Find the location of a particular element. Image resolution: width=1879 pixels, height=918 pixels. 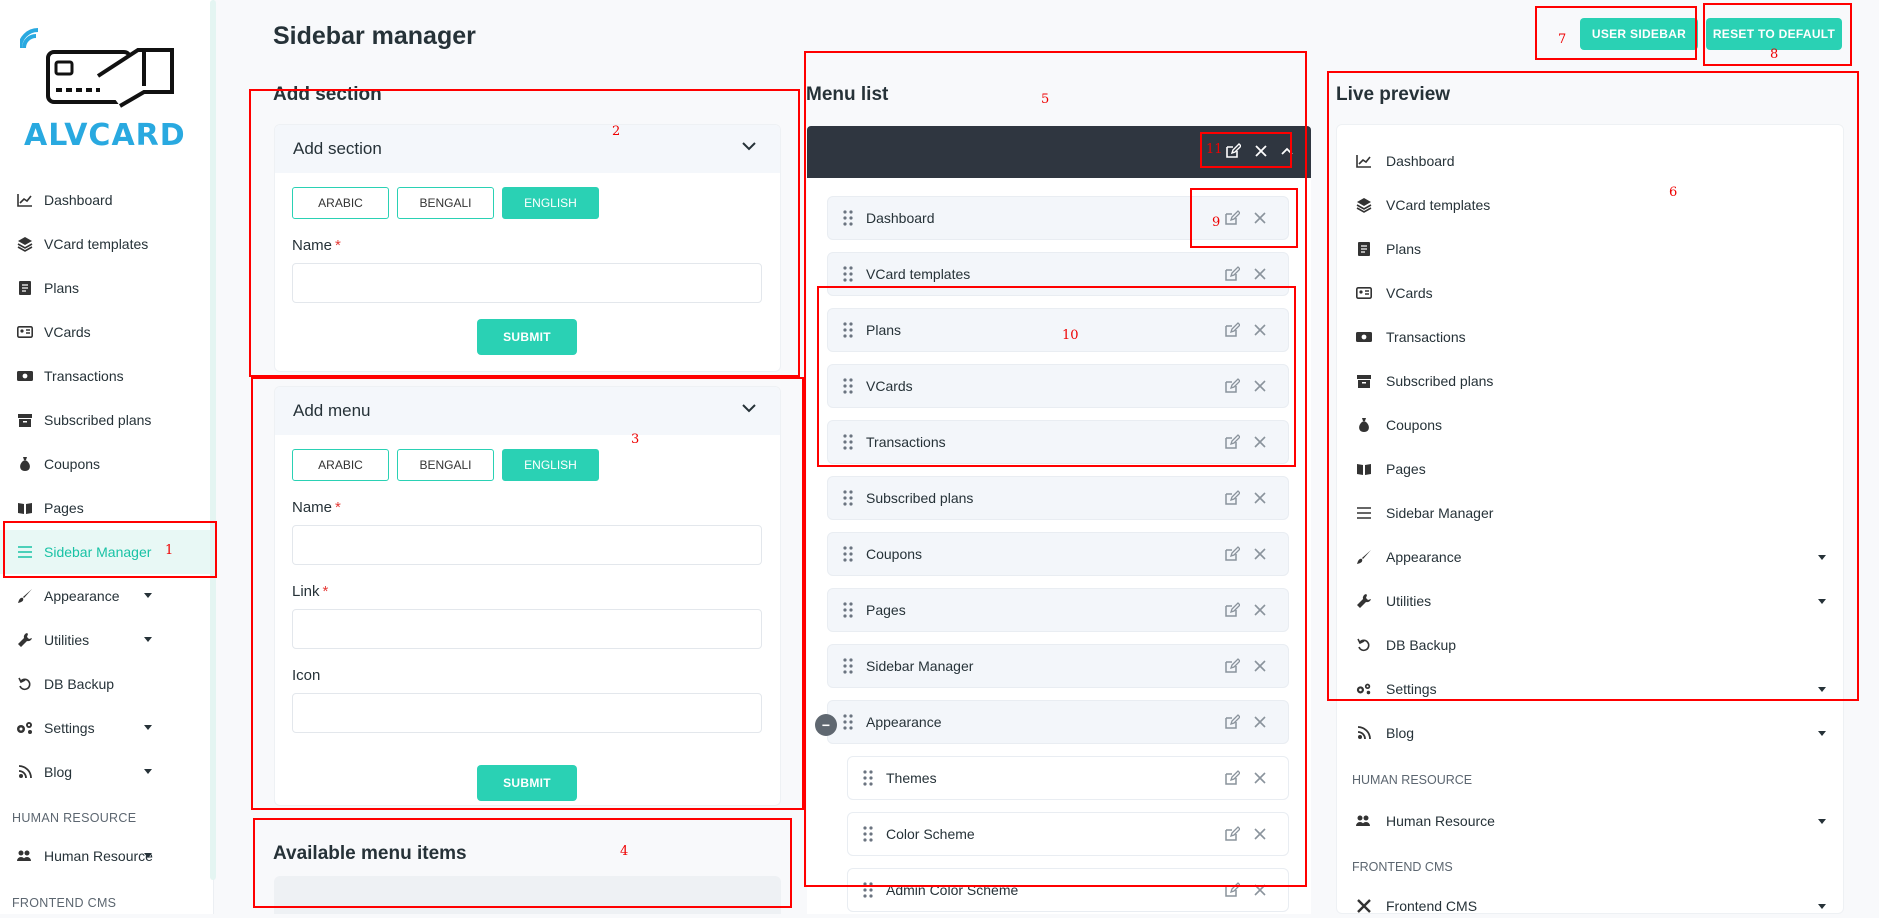

sidebar-item-vcard-templates: VCard templates is located at coordinates (107, 244).